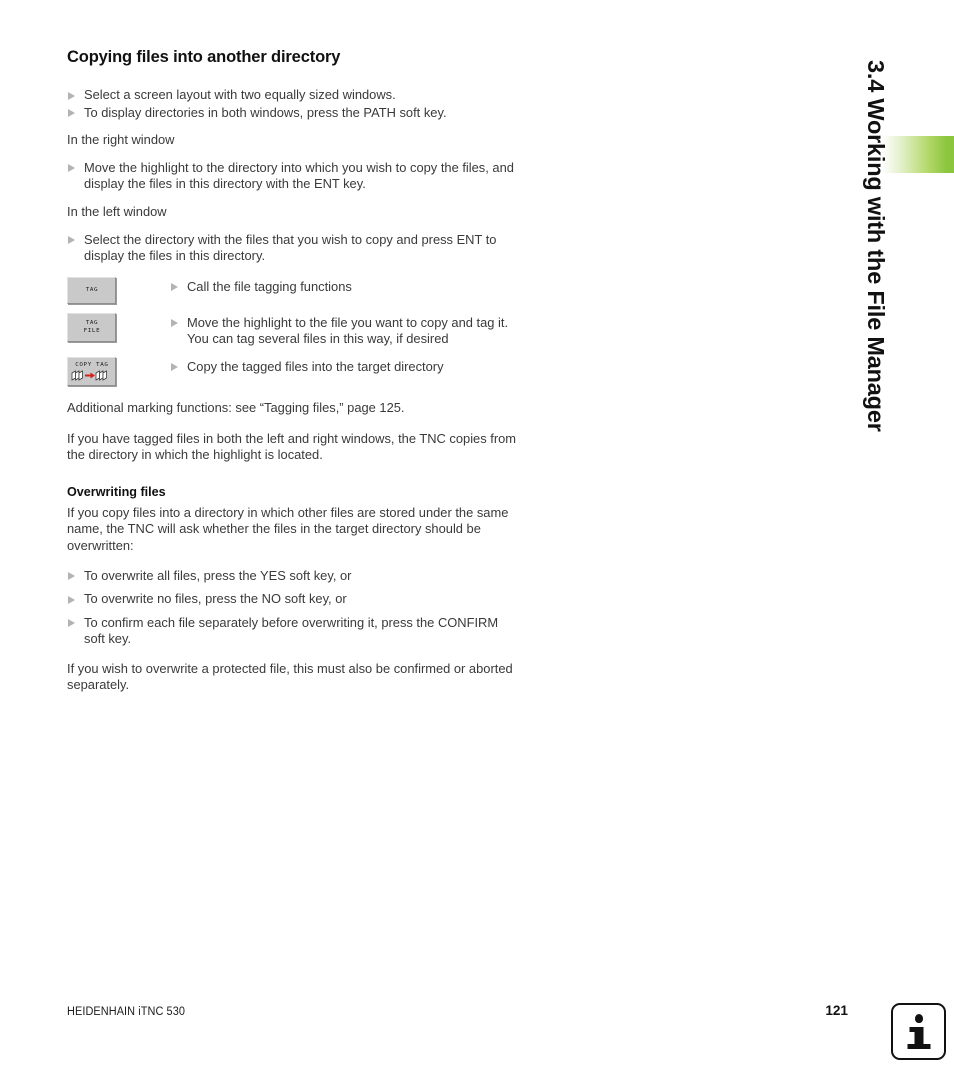 The width and height of the screenshot is (954, 1091). I want to click on copy-files-glyph-icon, so click(92, 376).